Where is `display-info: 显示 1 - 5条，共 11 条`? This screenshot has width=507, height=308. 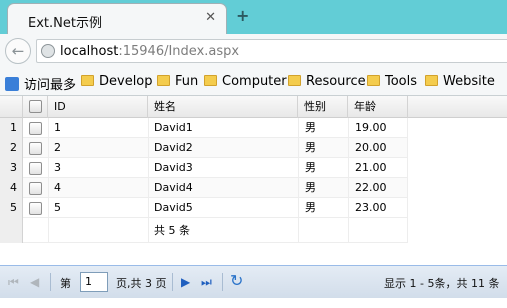 display-info: 显示 1 - 5条，共 11 条 is located at coordinates (442, 283).